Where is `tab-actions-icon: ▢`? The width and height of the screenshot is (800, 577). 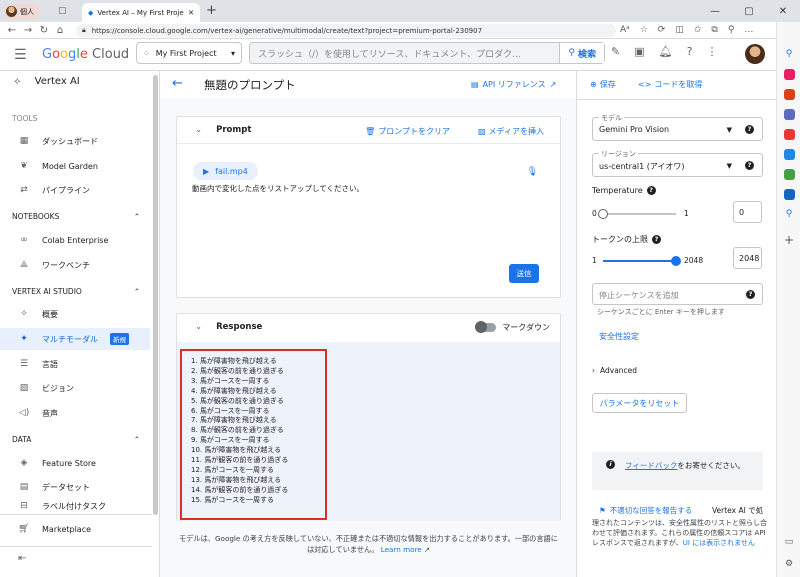
tab-actions-icon: ▢ is located at coordinates (62, 11).